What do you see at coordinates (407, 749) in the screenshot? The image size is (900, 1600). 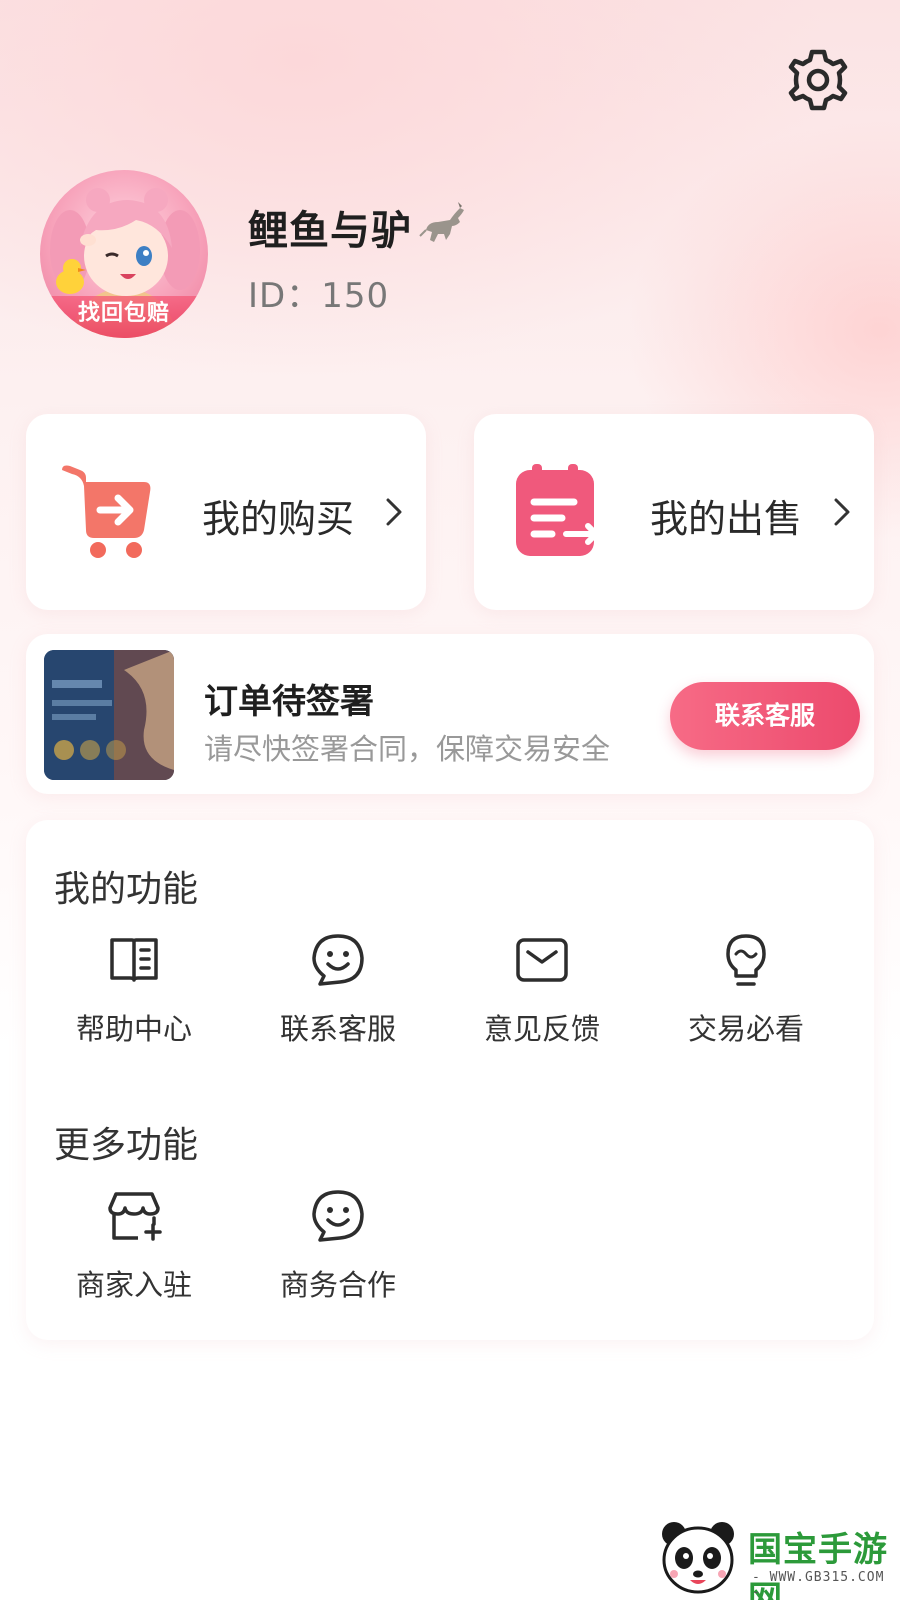 I see `order-subtitle: 请尽快签署合同，保障交易安全` at bounding box center [407, 749].